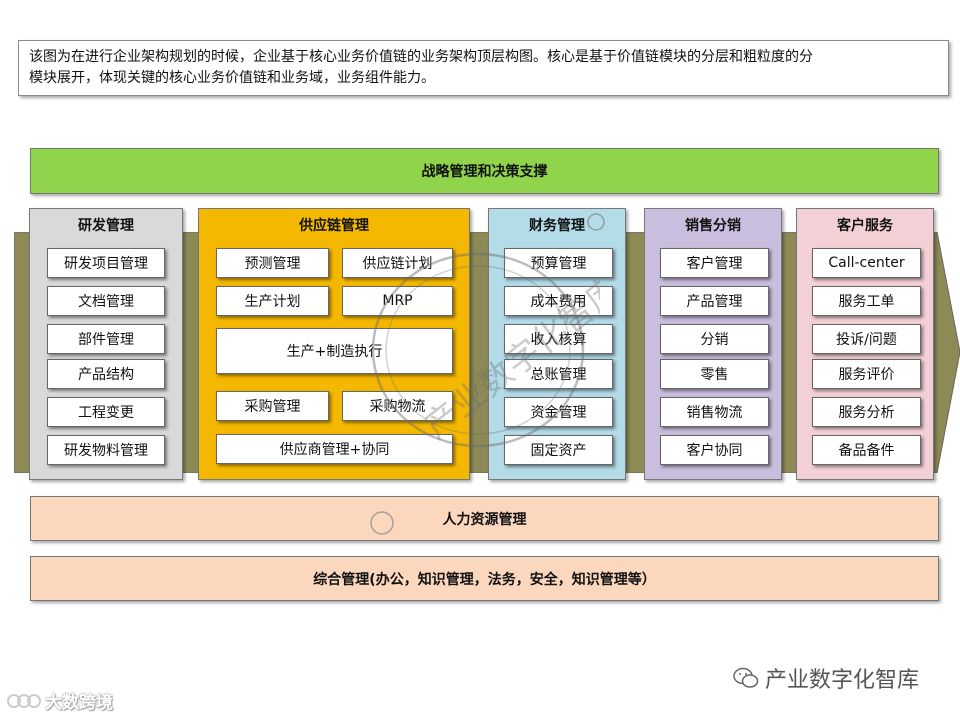 This screenshot has height=720, width=960. I want to click on item-rd-material: 研发物料管理, so click(106, 450).